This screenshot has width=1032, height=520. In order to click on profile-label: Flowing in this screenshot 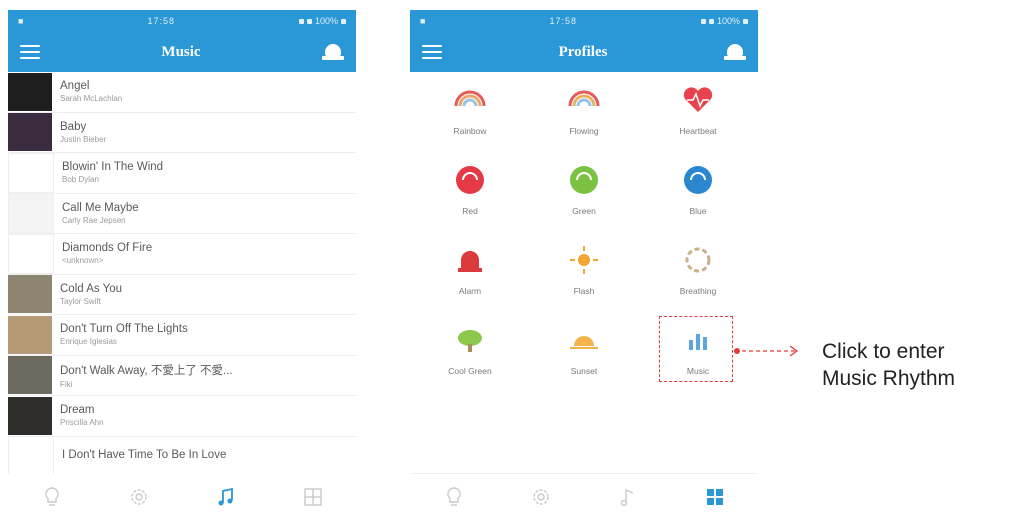, I will do `click(584, 131)`.